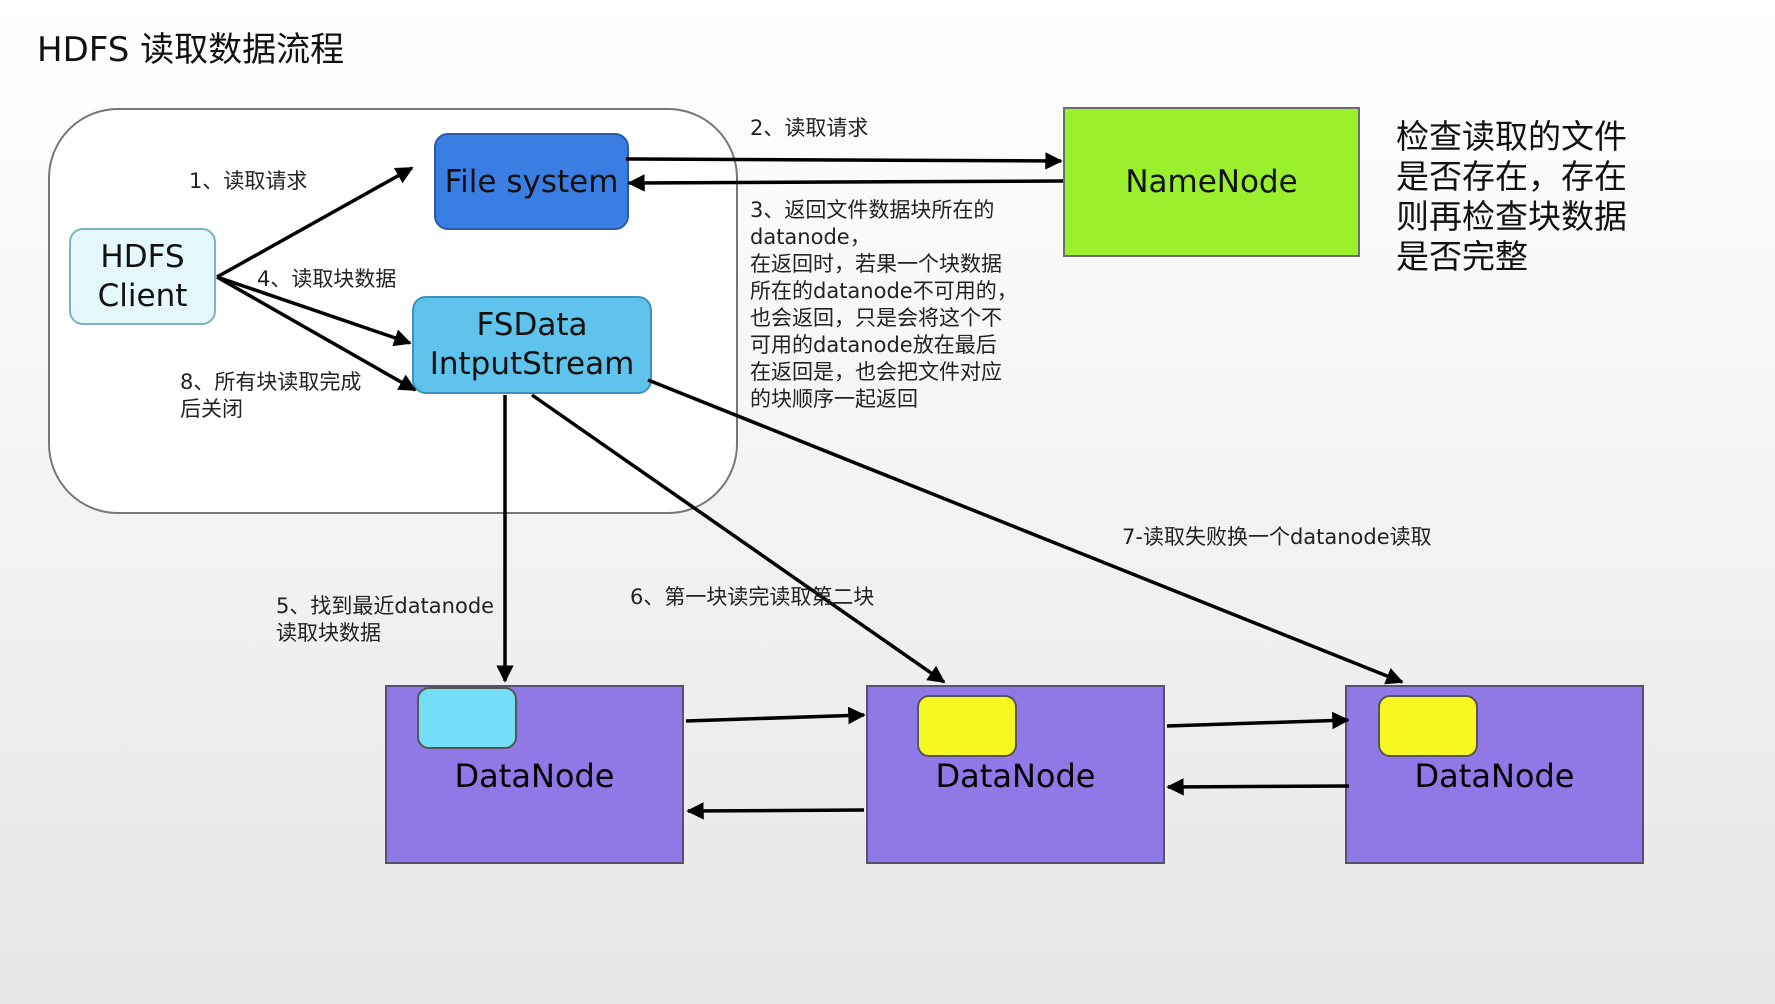 The width and height of the screenshot is (1775, 1004). Describe the element at coordinates (1511, 176) in the screenshot. I see `namenode-note-line-2: 是否存在，存在` at that location.